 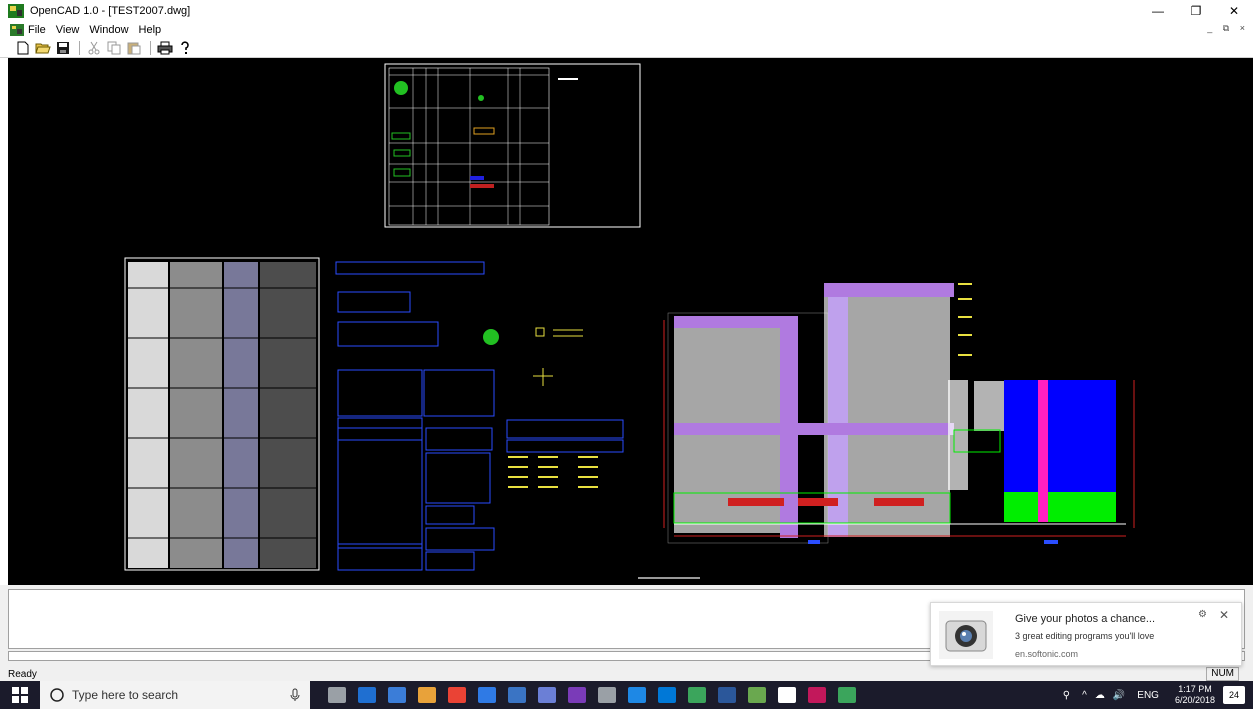 I want to click on toast-body: 3 great editing programs you'll love, so click(x=1085, y=636).